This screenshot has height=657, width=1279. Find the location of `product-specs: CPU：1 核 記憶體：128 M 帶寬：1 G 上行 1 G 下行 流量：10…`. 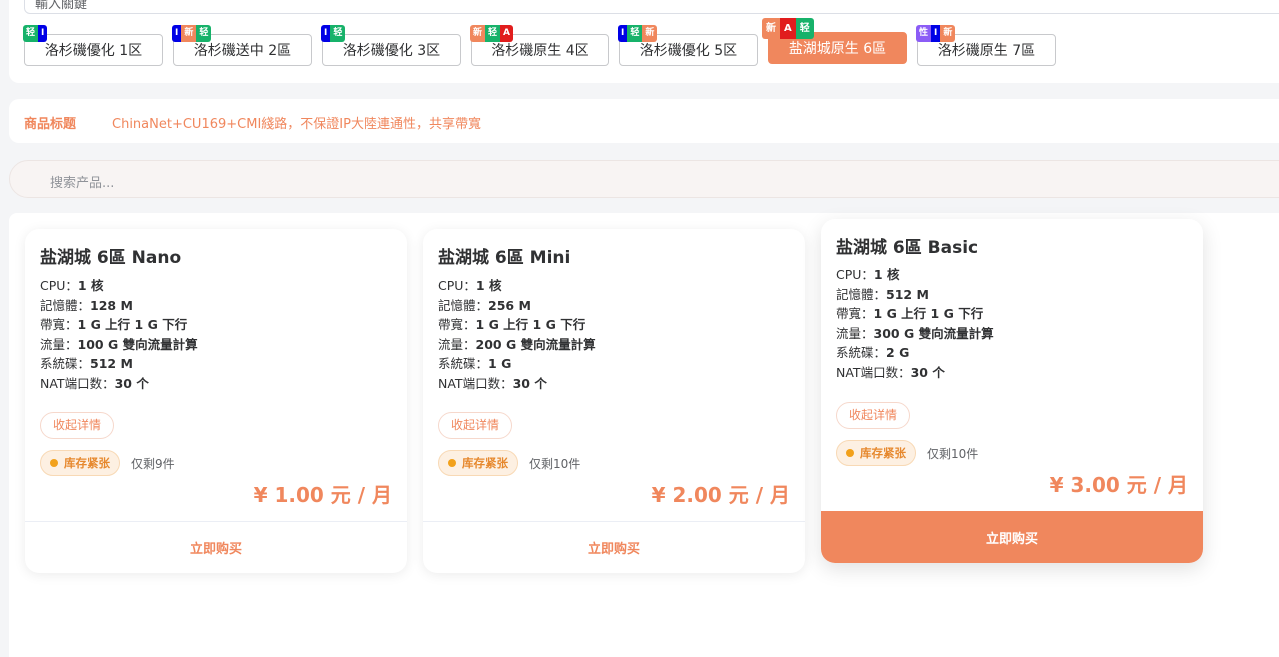

product-specs: CPU：1 核 記憶體：128 M 帶寬：1 G 上行 1 G 下行 流量：10… is located at coordinates (119, 334).